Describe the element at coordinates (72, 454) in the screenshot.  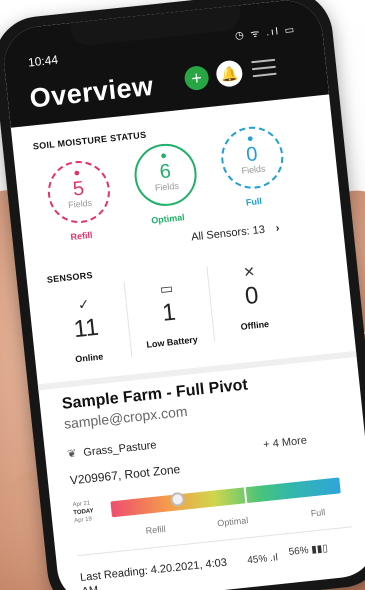
I see `plant-icon: ❦` at that location.